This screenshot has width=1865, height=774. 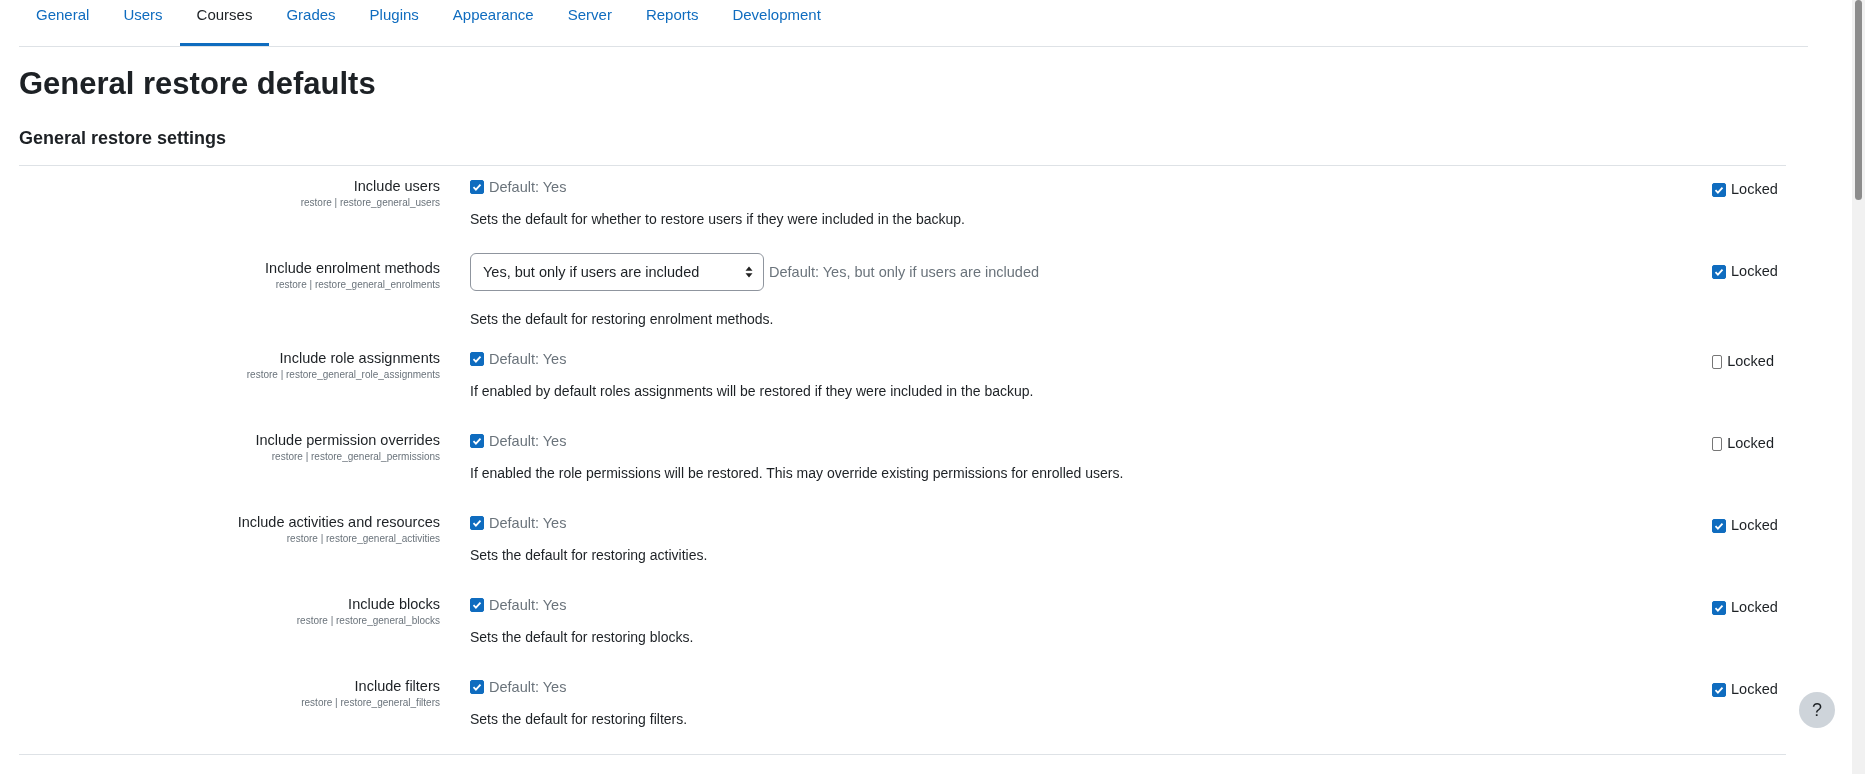 What do you see at coordinates (396, 186) in the screenshot?
I see `setting-label: Include users` at bounding box center [396, 186].